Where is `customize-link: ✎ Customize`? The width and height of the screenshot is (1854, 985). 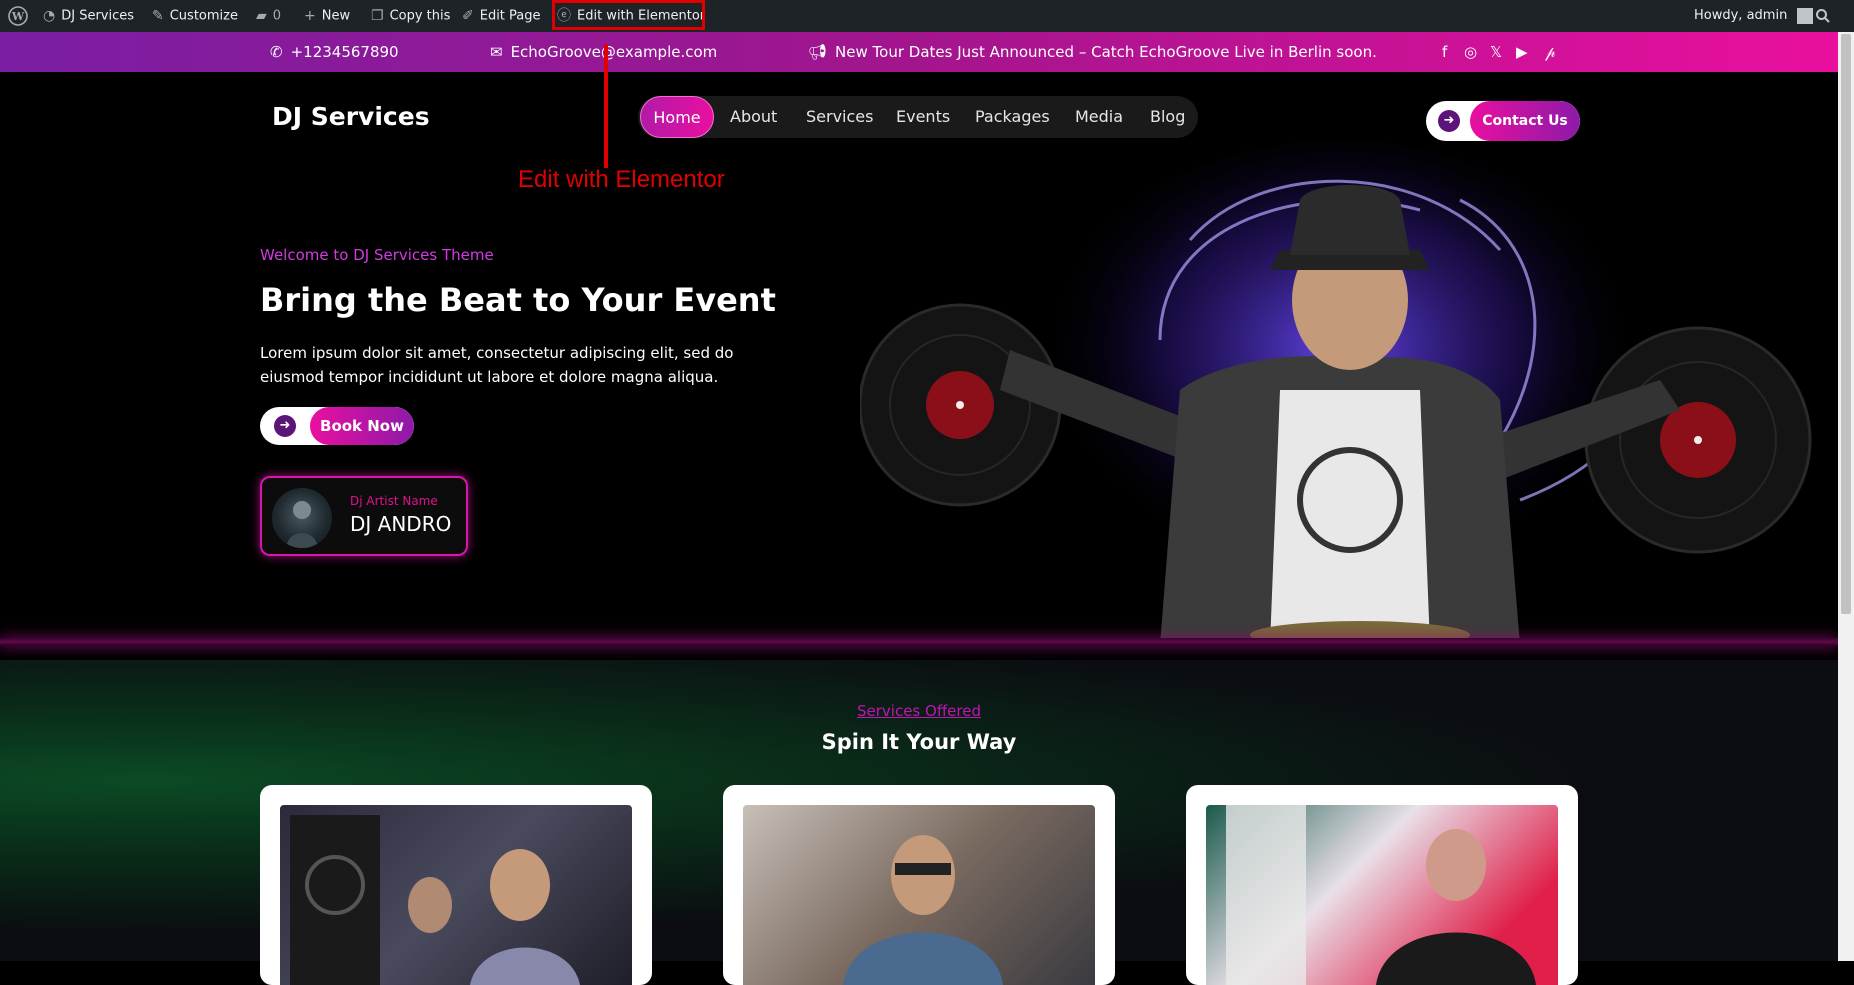 customize-link: ✎ Customize is located at coordinates (195, 16).